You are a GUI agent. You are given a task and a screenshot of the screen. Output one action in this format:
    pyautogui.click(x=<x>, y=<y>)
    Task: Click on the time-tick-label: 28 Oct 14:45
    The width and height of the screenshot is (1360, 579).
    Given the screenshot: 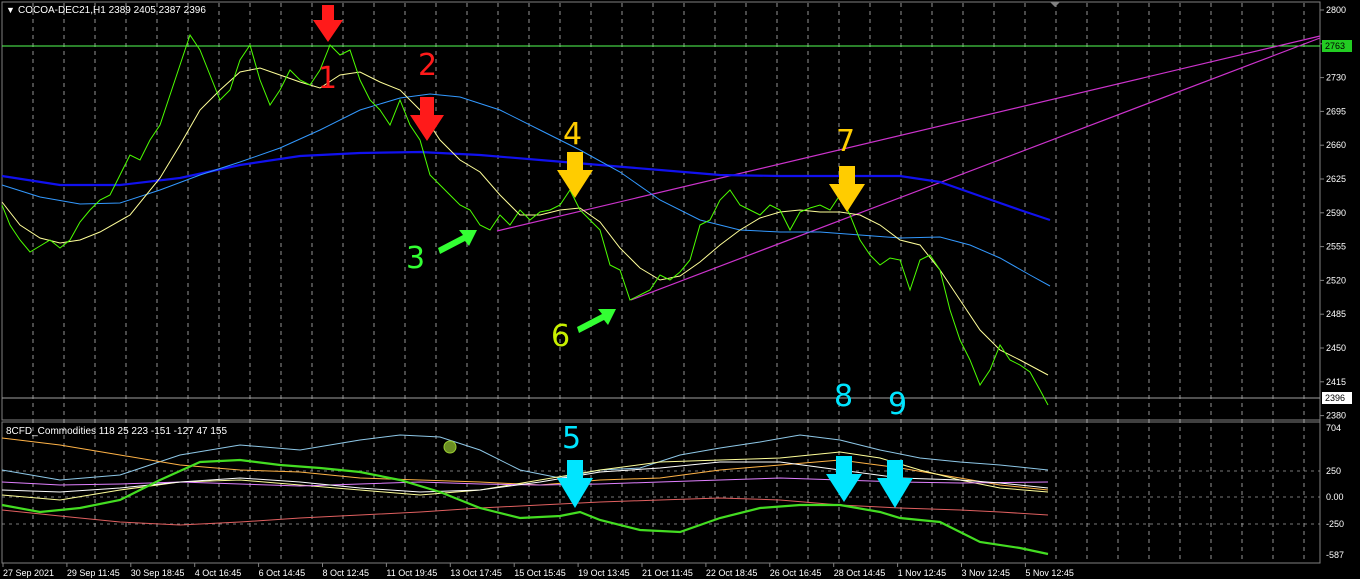 What is the action you would take?
    pyautogui.click(x=860, y=573)
    